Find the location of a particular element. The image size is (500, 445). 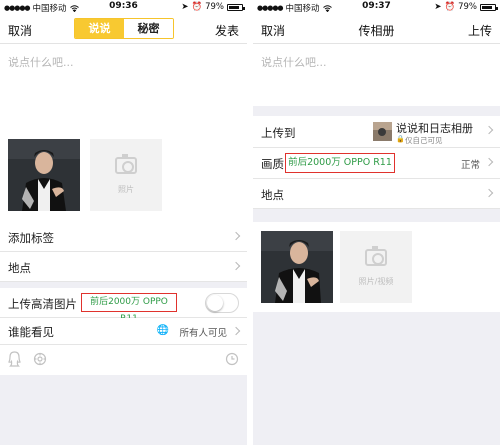

visibility-row: 谁能看见 🌐 所有人可见 is located at coordinates (123, 331).